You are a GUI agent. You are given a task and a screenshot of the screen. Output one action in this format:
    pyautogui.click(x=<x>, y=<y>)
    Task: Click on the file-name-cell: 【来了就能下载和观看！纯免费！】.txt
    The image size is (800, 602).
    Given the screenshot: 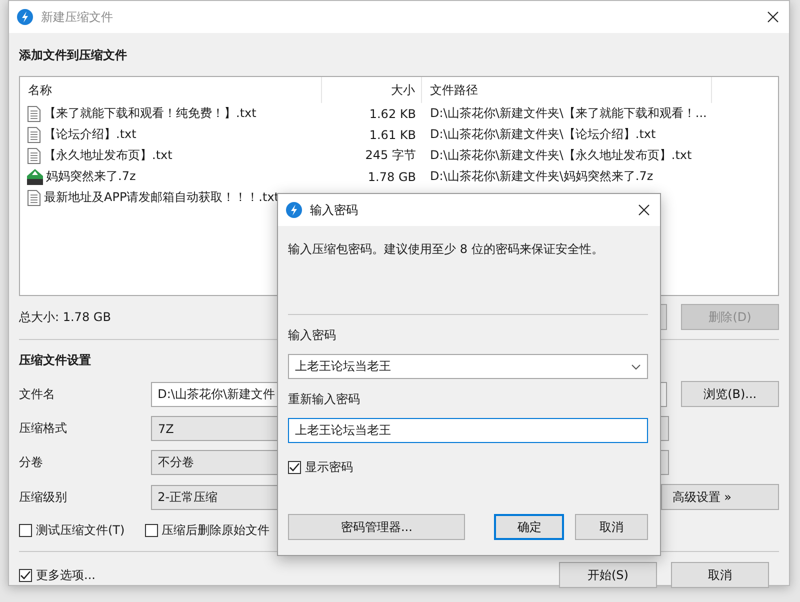 What is the action you would take?
    pyautogui.click(x=171, y=113)
    